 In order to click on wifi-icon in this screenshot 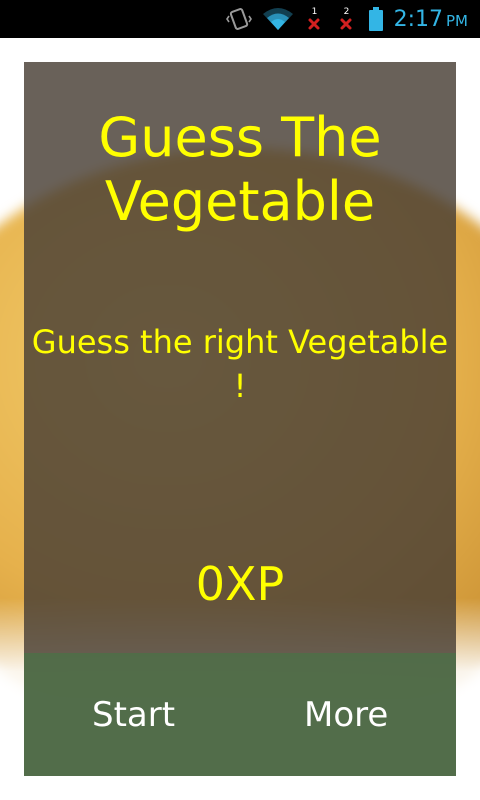, I will do `click(278, 19)`.